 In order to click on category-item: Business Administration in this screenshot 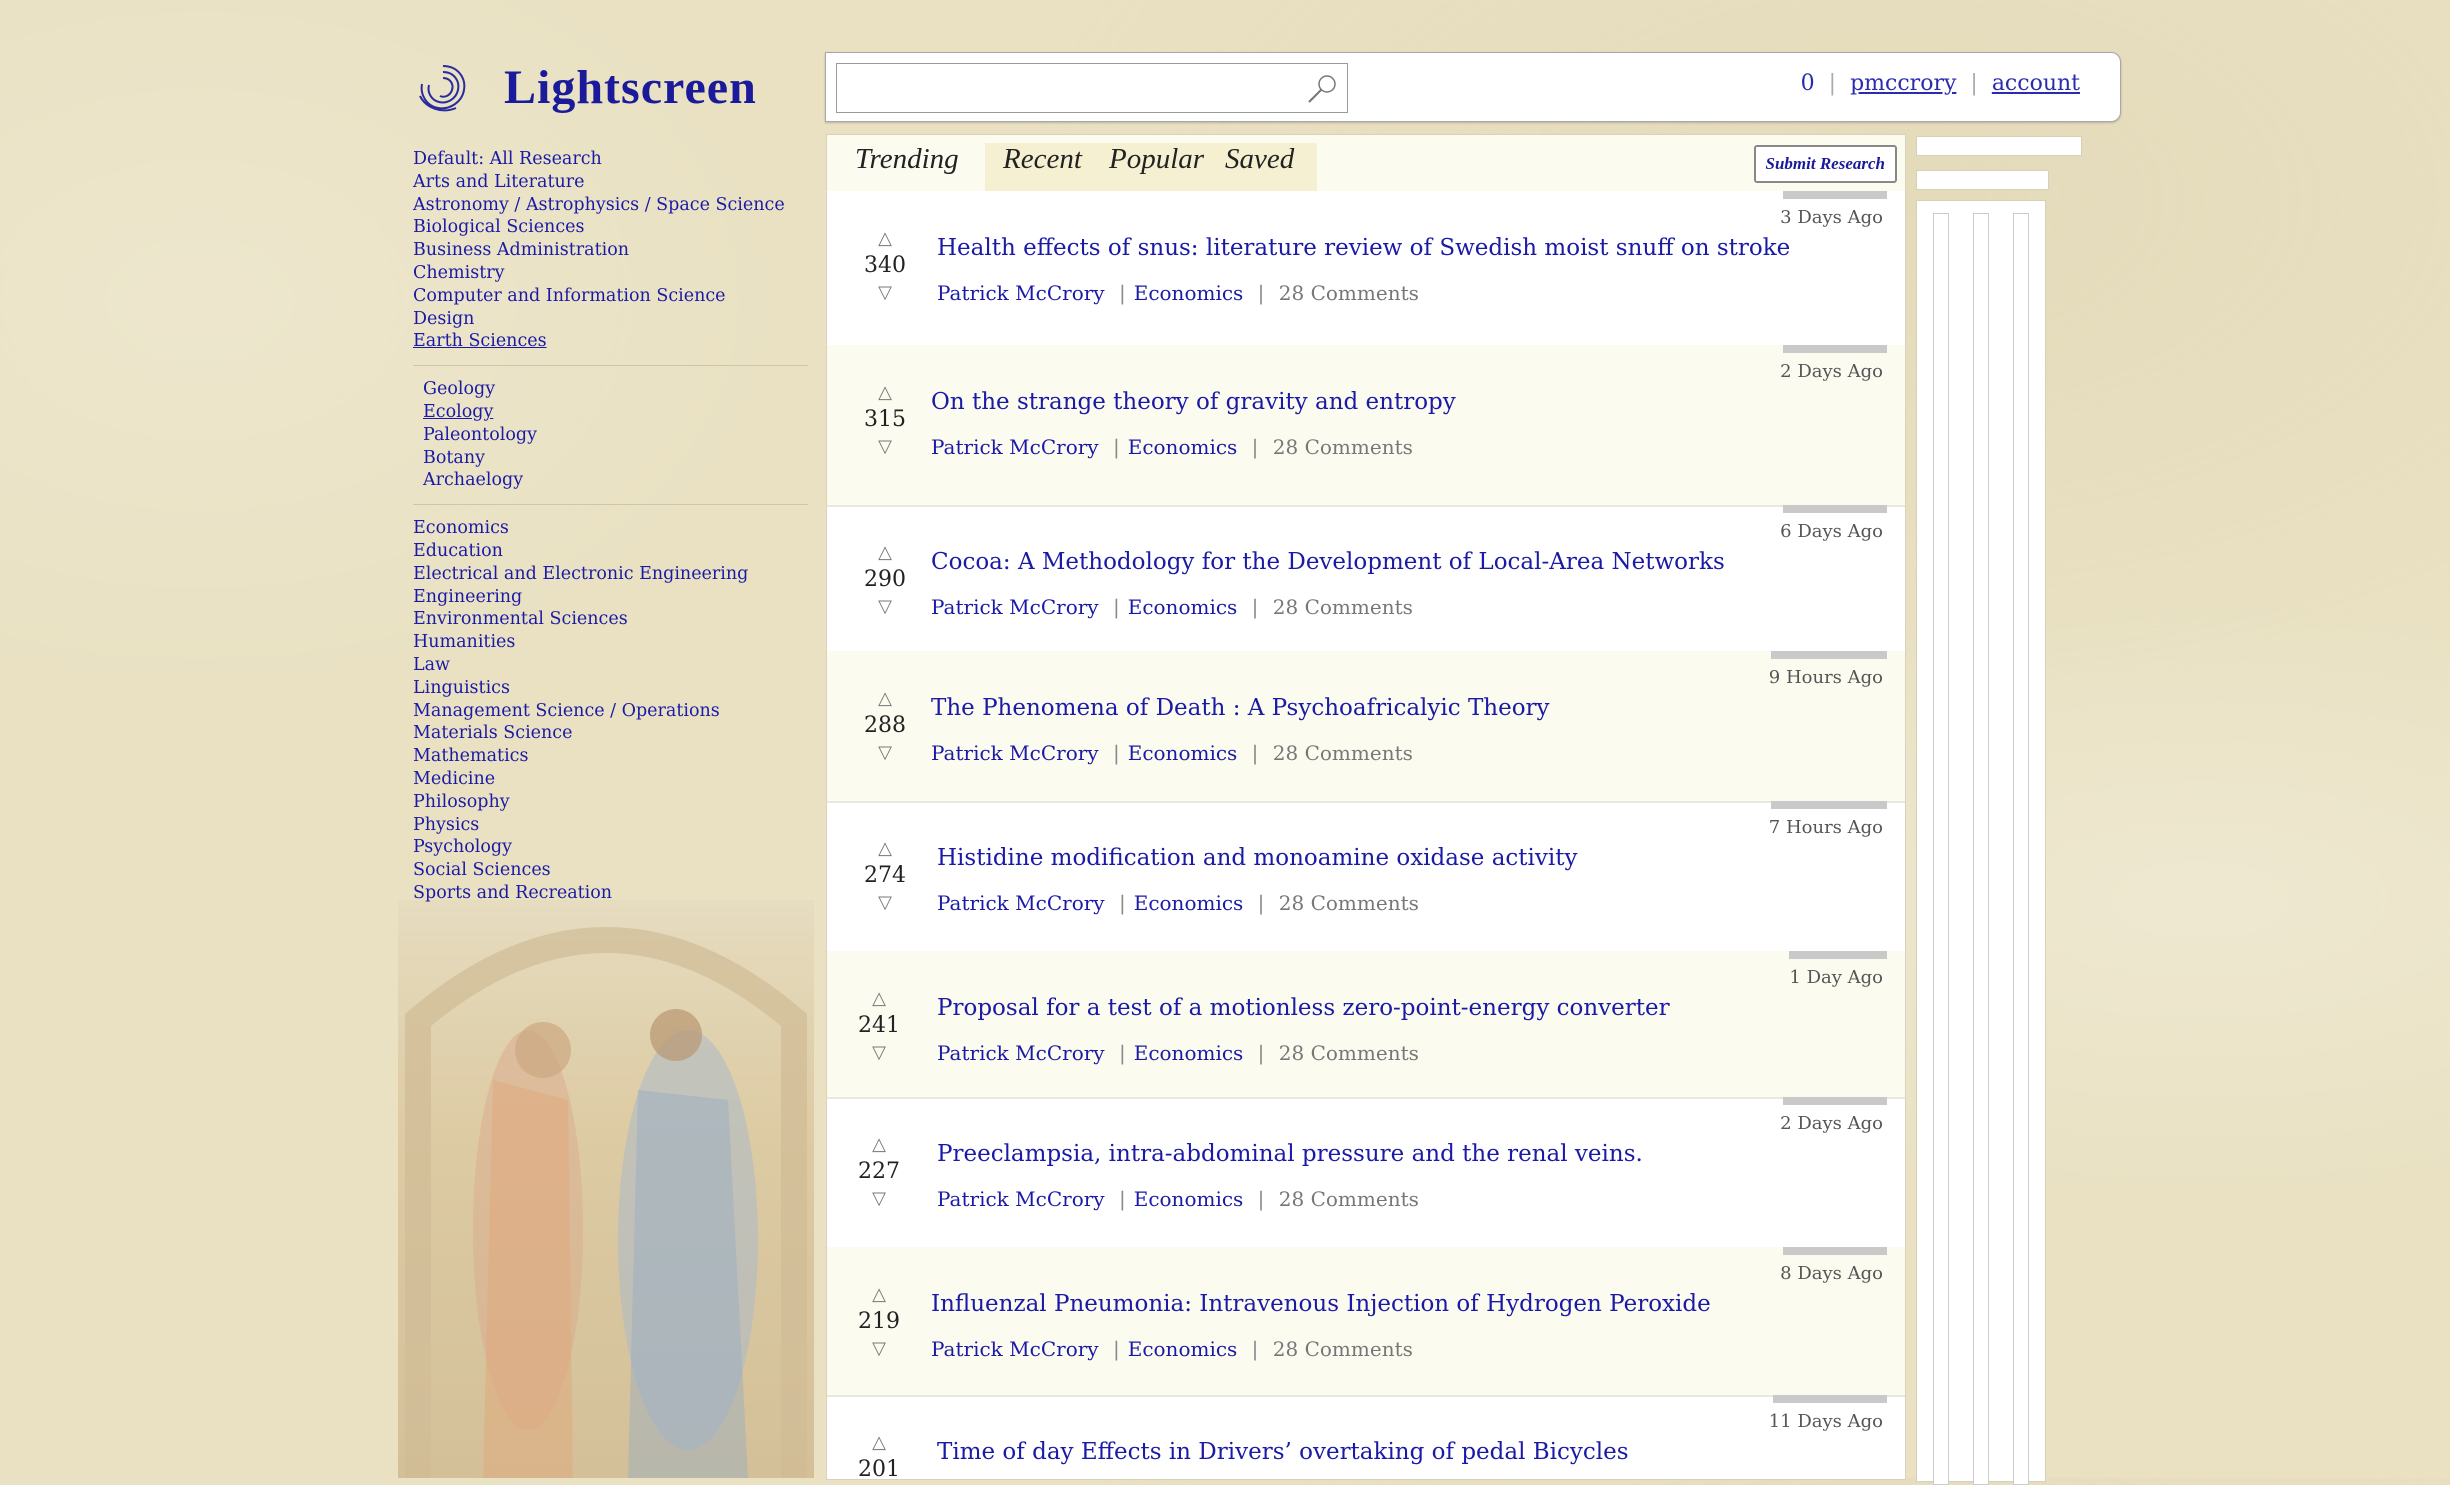, I will do `click(610, 250)`.